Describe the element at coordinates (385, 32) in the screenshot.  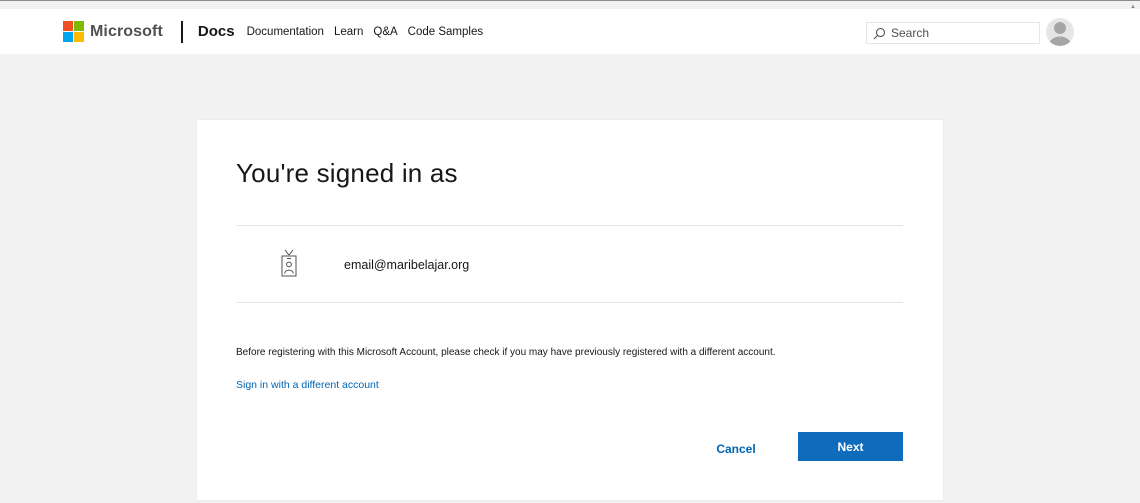
I see `nav-qa: Q&A` at that location.